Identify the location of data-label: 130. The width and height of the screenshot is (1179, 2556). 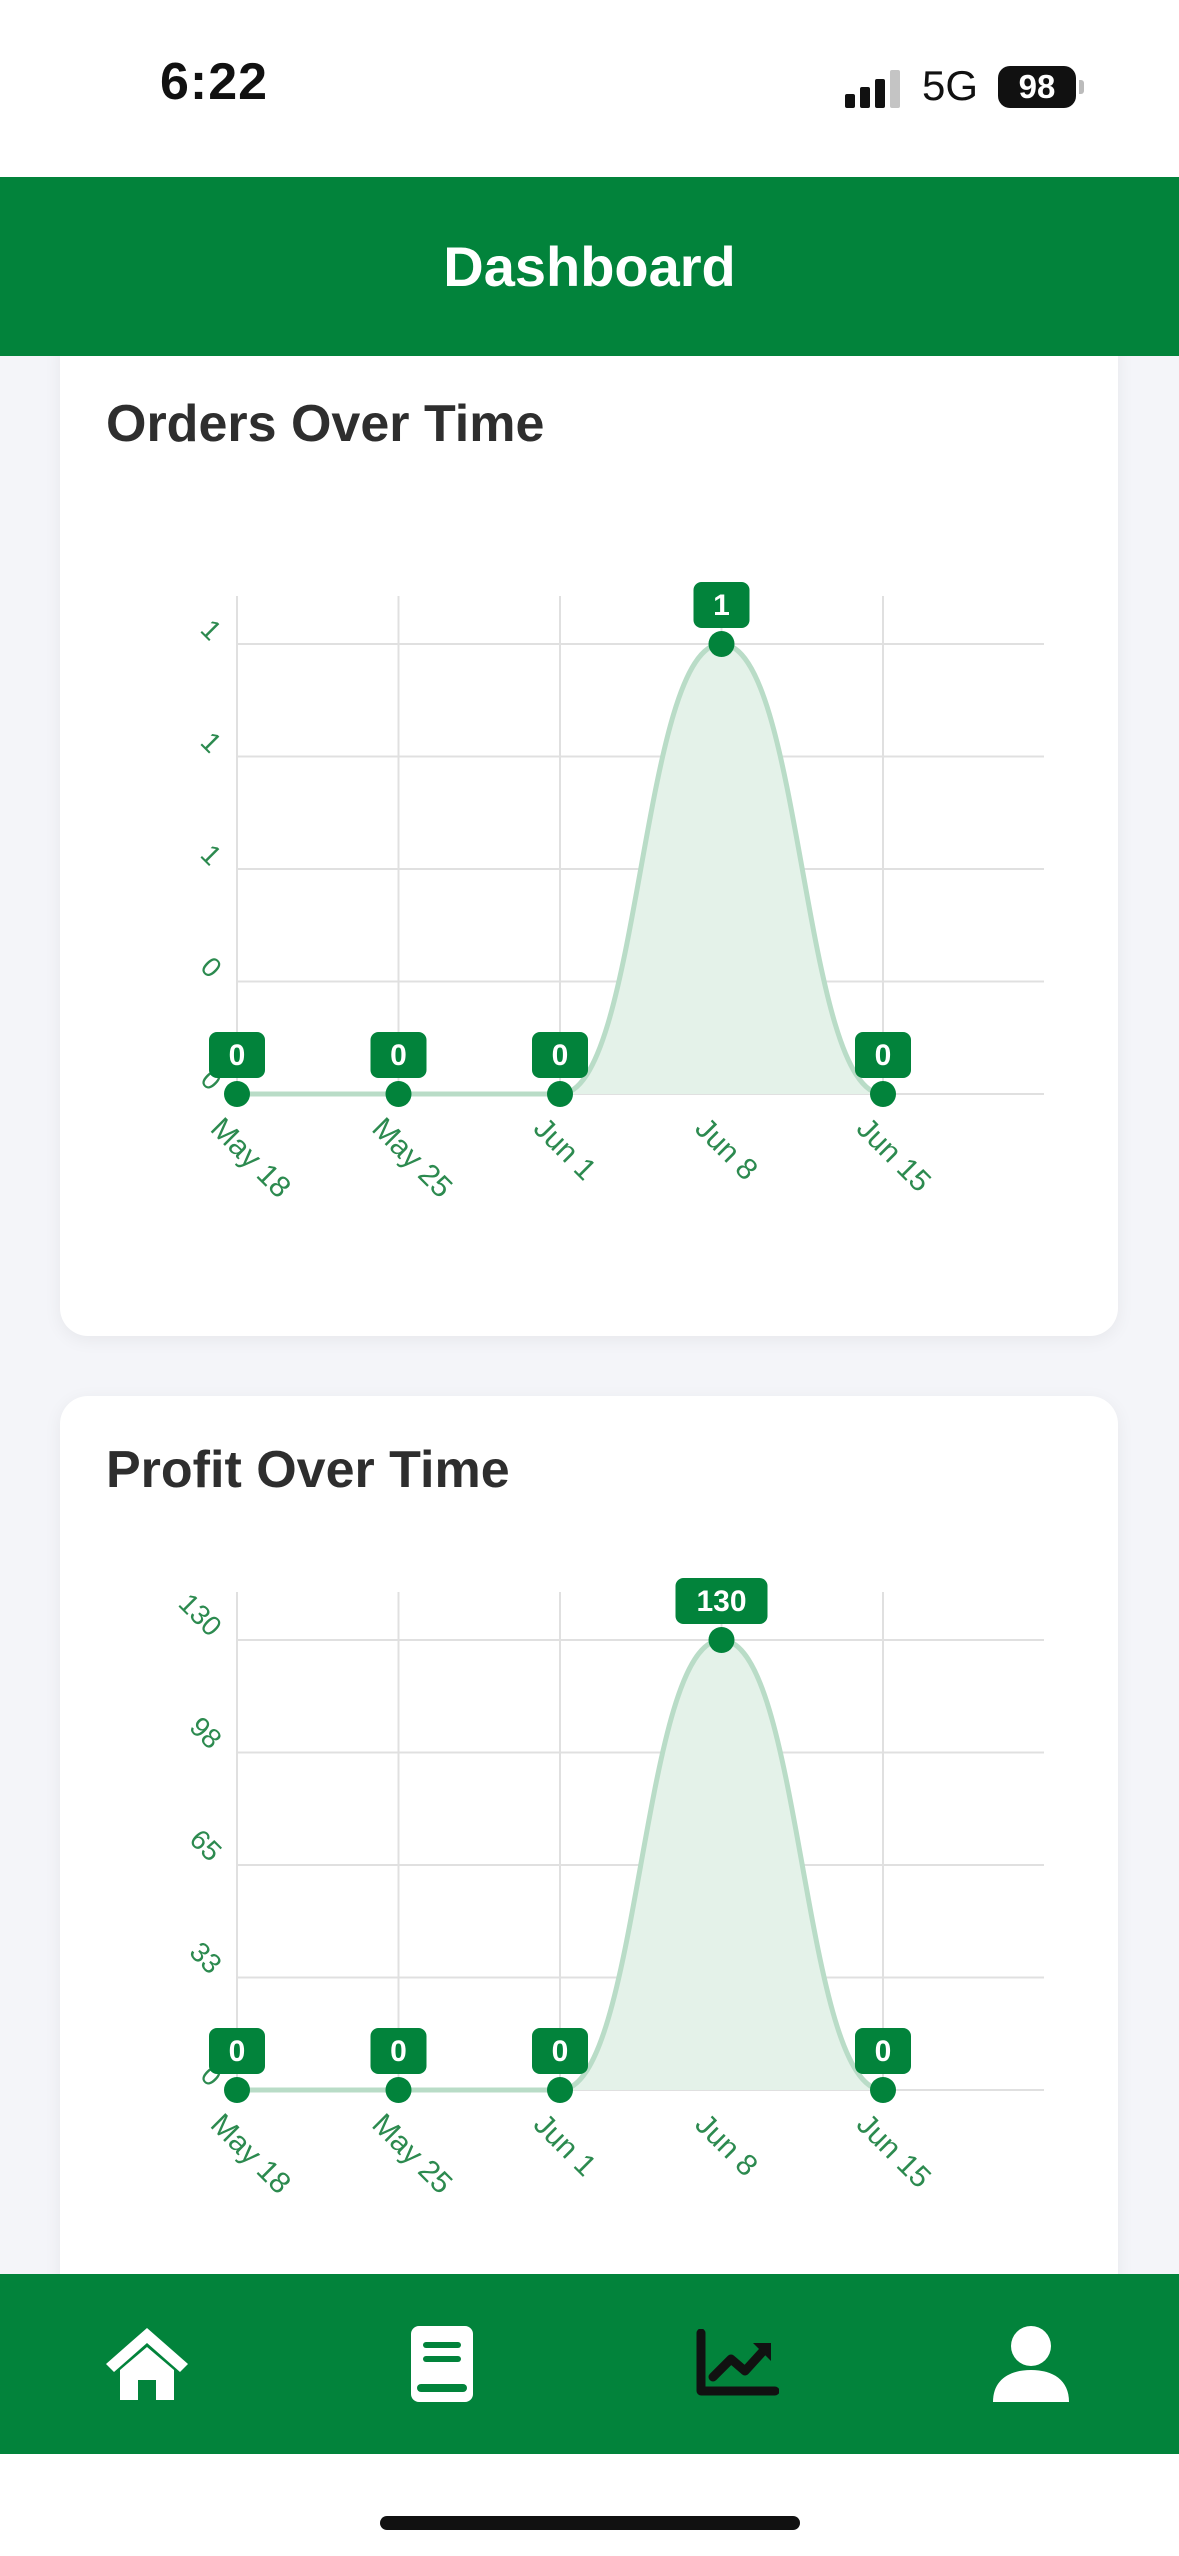
(721, 1601).